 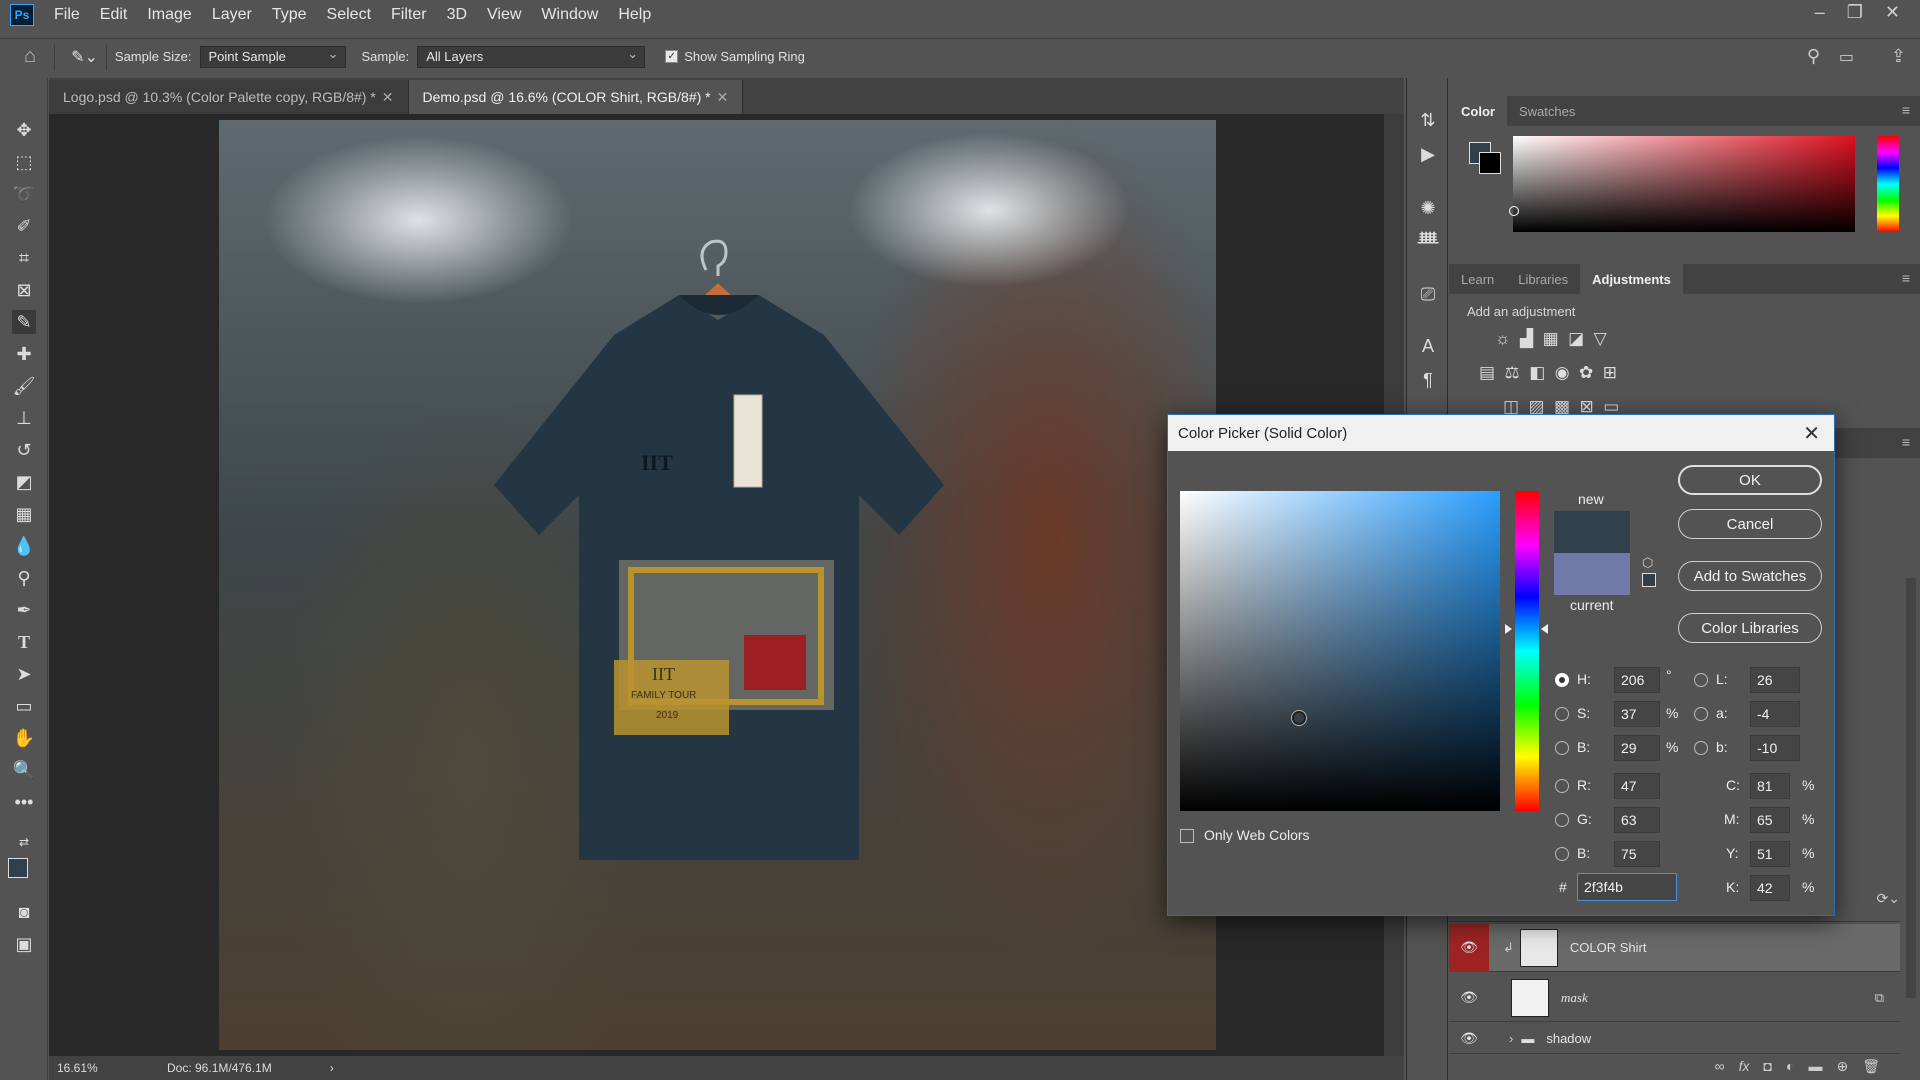 I want to click on only-web-colors-checkbox, so click(x=1187, y=836).